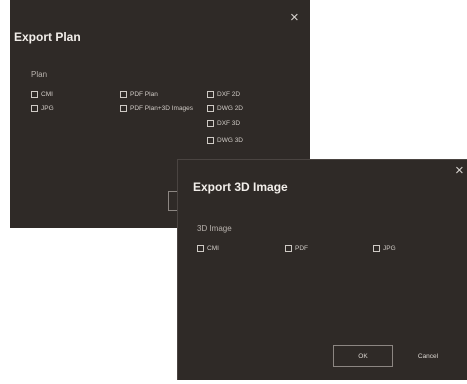  I want to click on dialog-title: Export Plan, so click(47, 37).